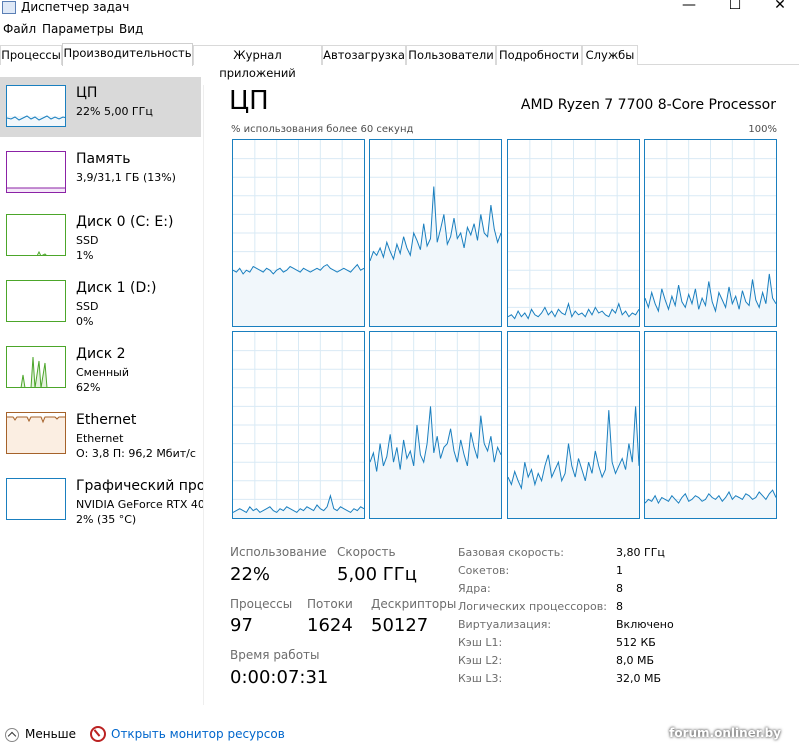 The height and width of the screenshot is (755, 799). What do you see at coordinates (139, 504) in the screenshot?
I see `sidebar-item-detail: NVIDIA GeForce RTX 4070` at bounding box center [139, 504].